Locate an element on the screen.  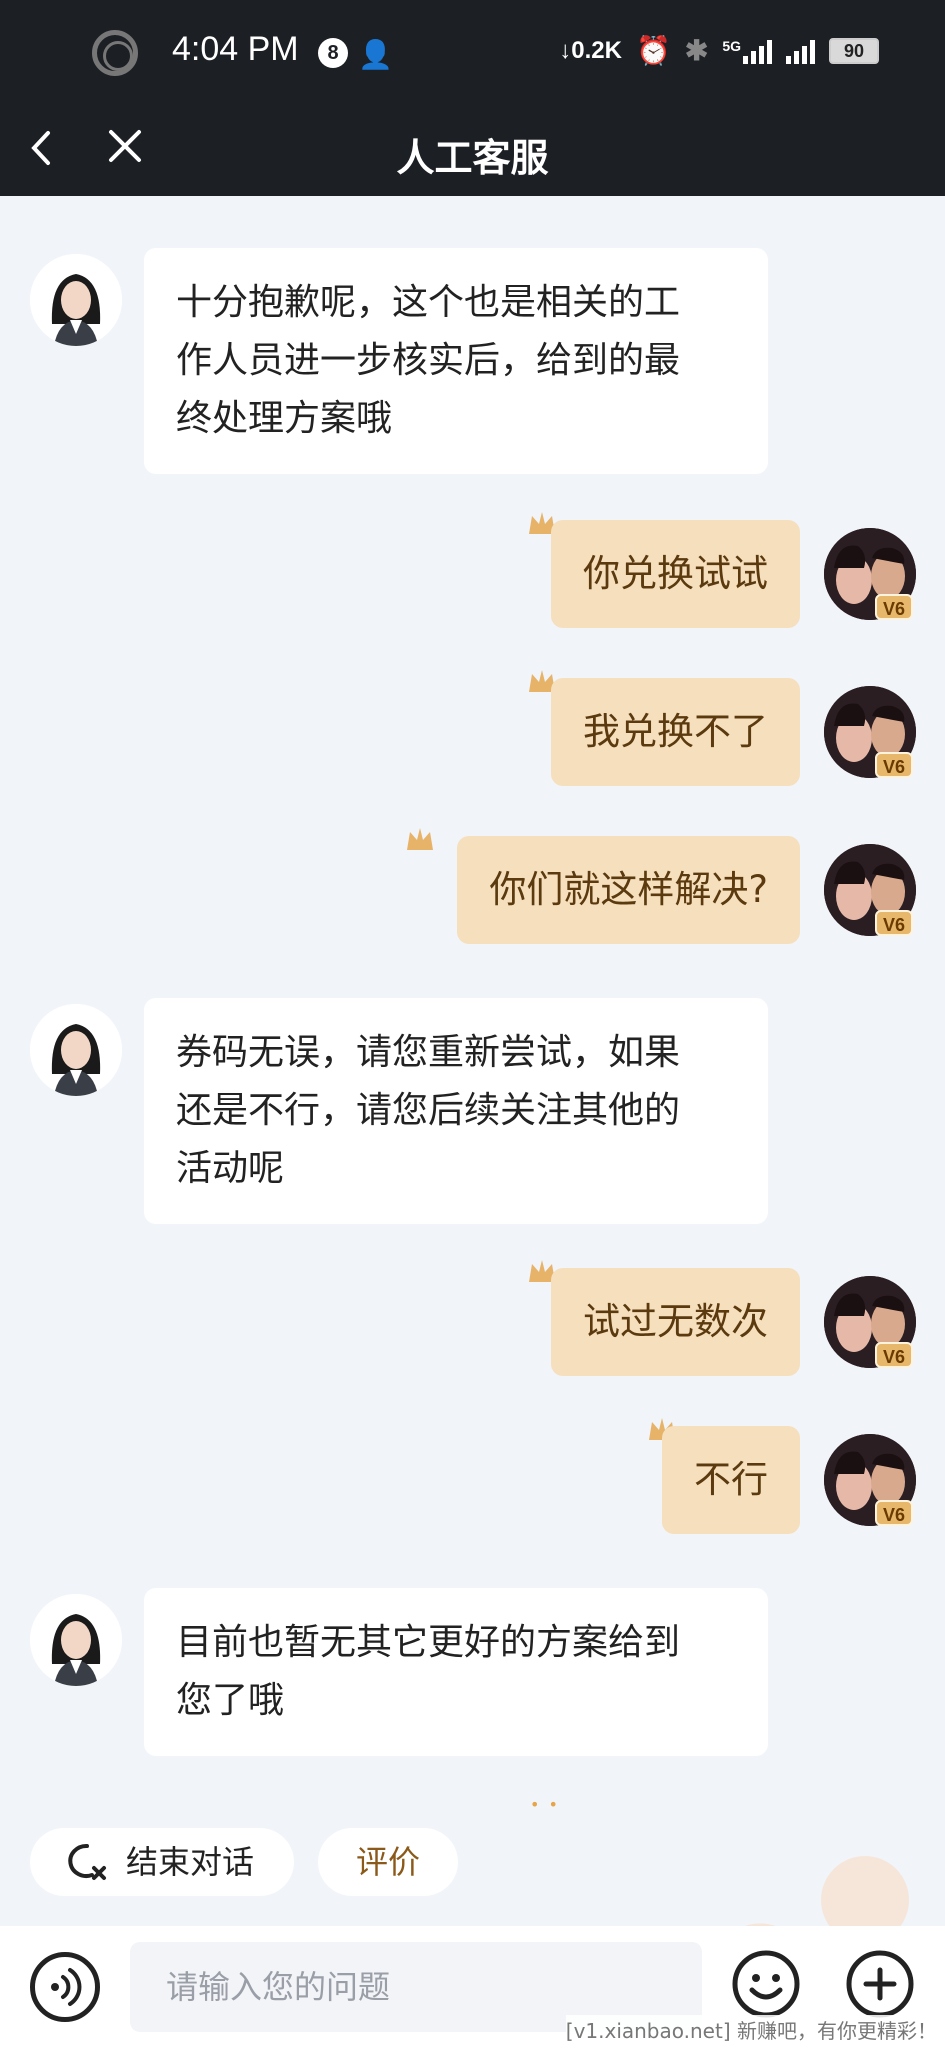
signal-icon is located at coordinates (800, 51).